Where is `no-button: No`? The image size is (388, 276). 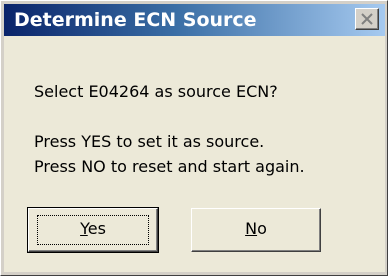 no-button: No is located at coordinates (256, 230).